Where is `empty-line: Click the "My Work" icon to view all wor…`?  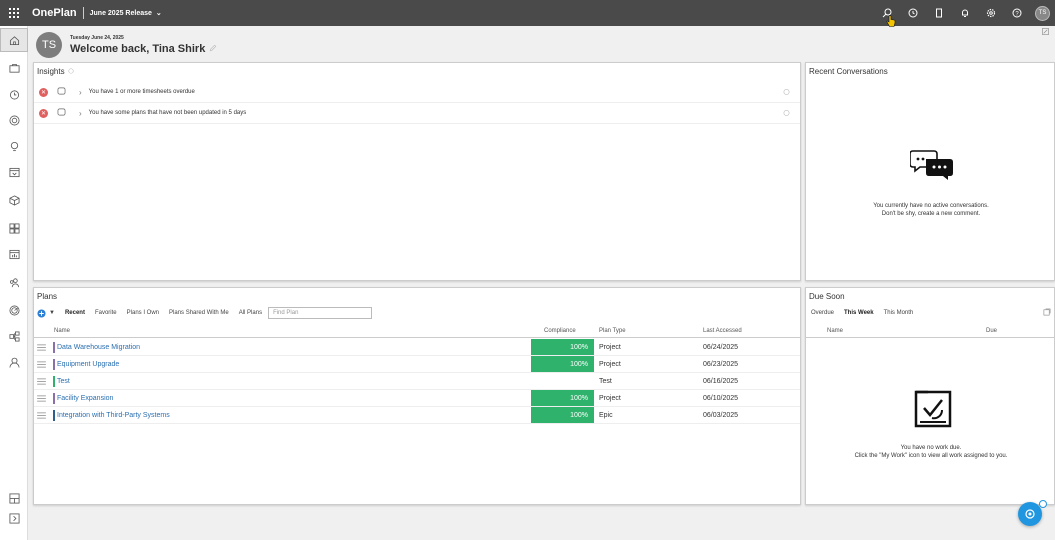
empty-line: Click the "My Work" icon to view all wor… is located at coordinates (931, 456).